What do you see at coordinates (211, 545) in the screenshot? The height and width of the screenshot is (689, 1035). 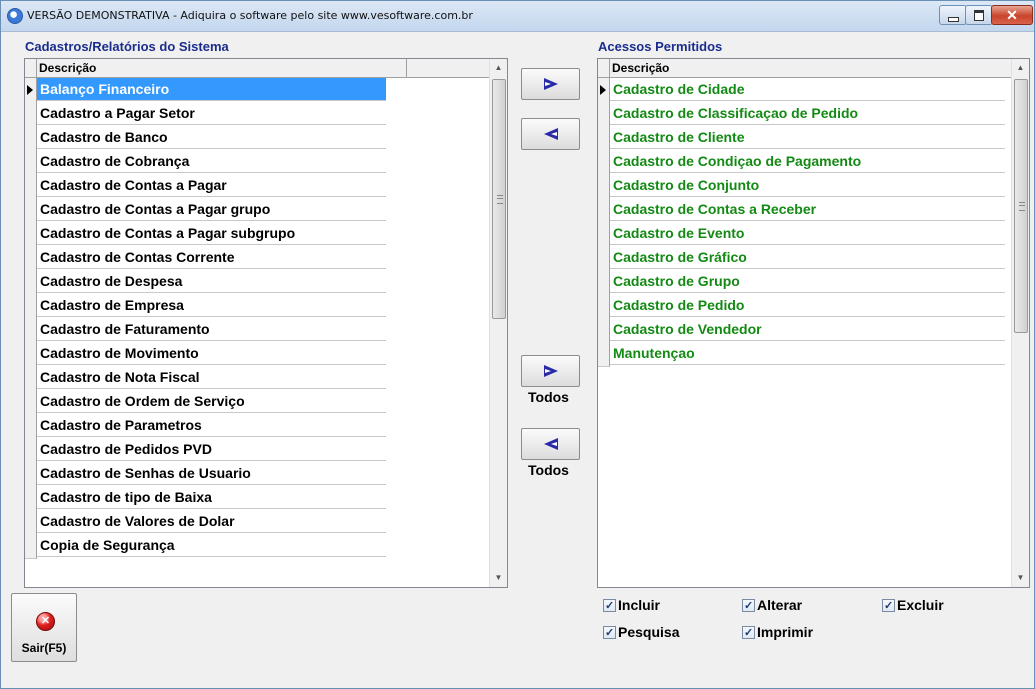 I see `row-description: Copia de Segurança` at bounding box center [211, 545].